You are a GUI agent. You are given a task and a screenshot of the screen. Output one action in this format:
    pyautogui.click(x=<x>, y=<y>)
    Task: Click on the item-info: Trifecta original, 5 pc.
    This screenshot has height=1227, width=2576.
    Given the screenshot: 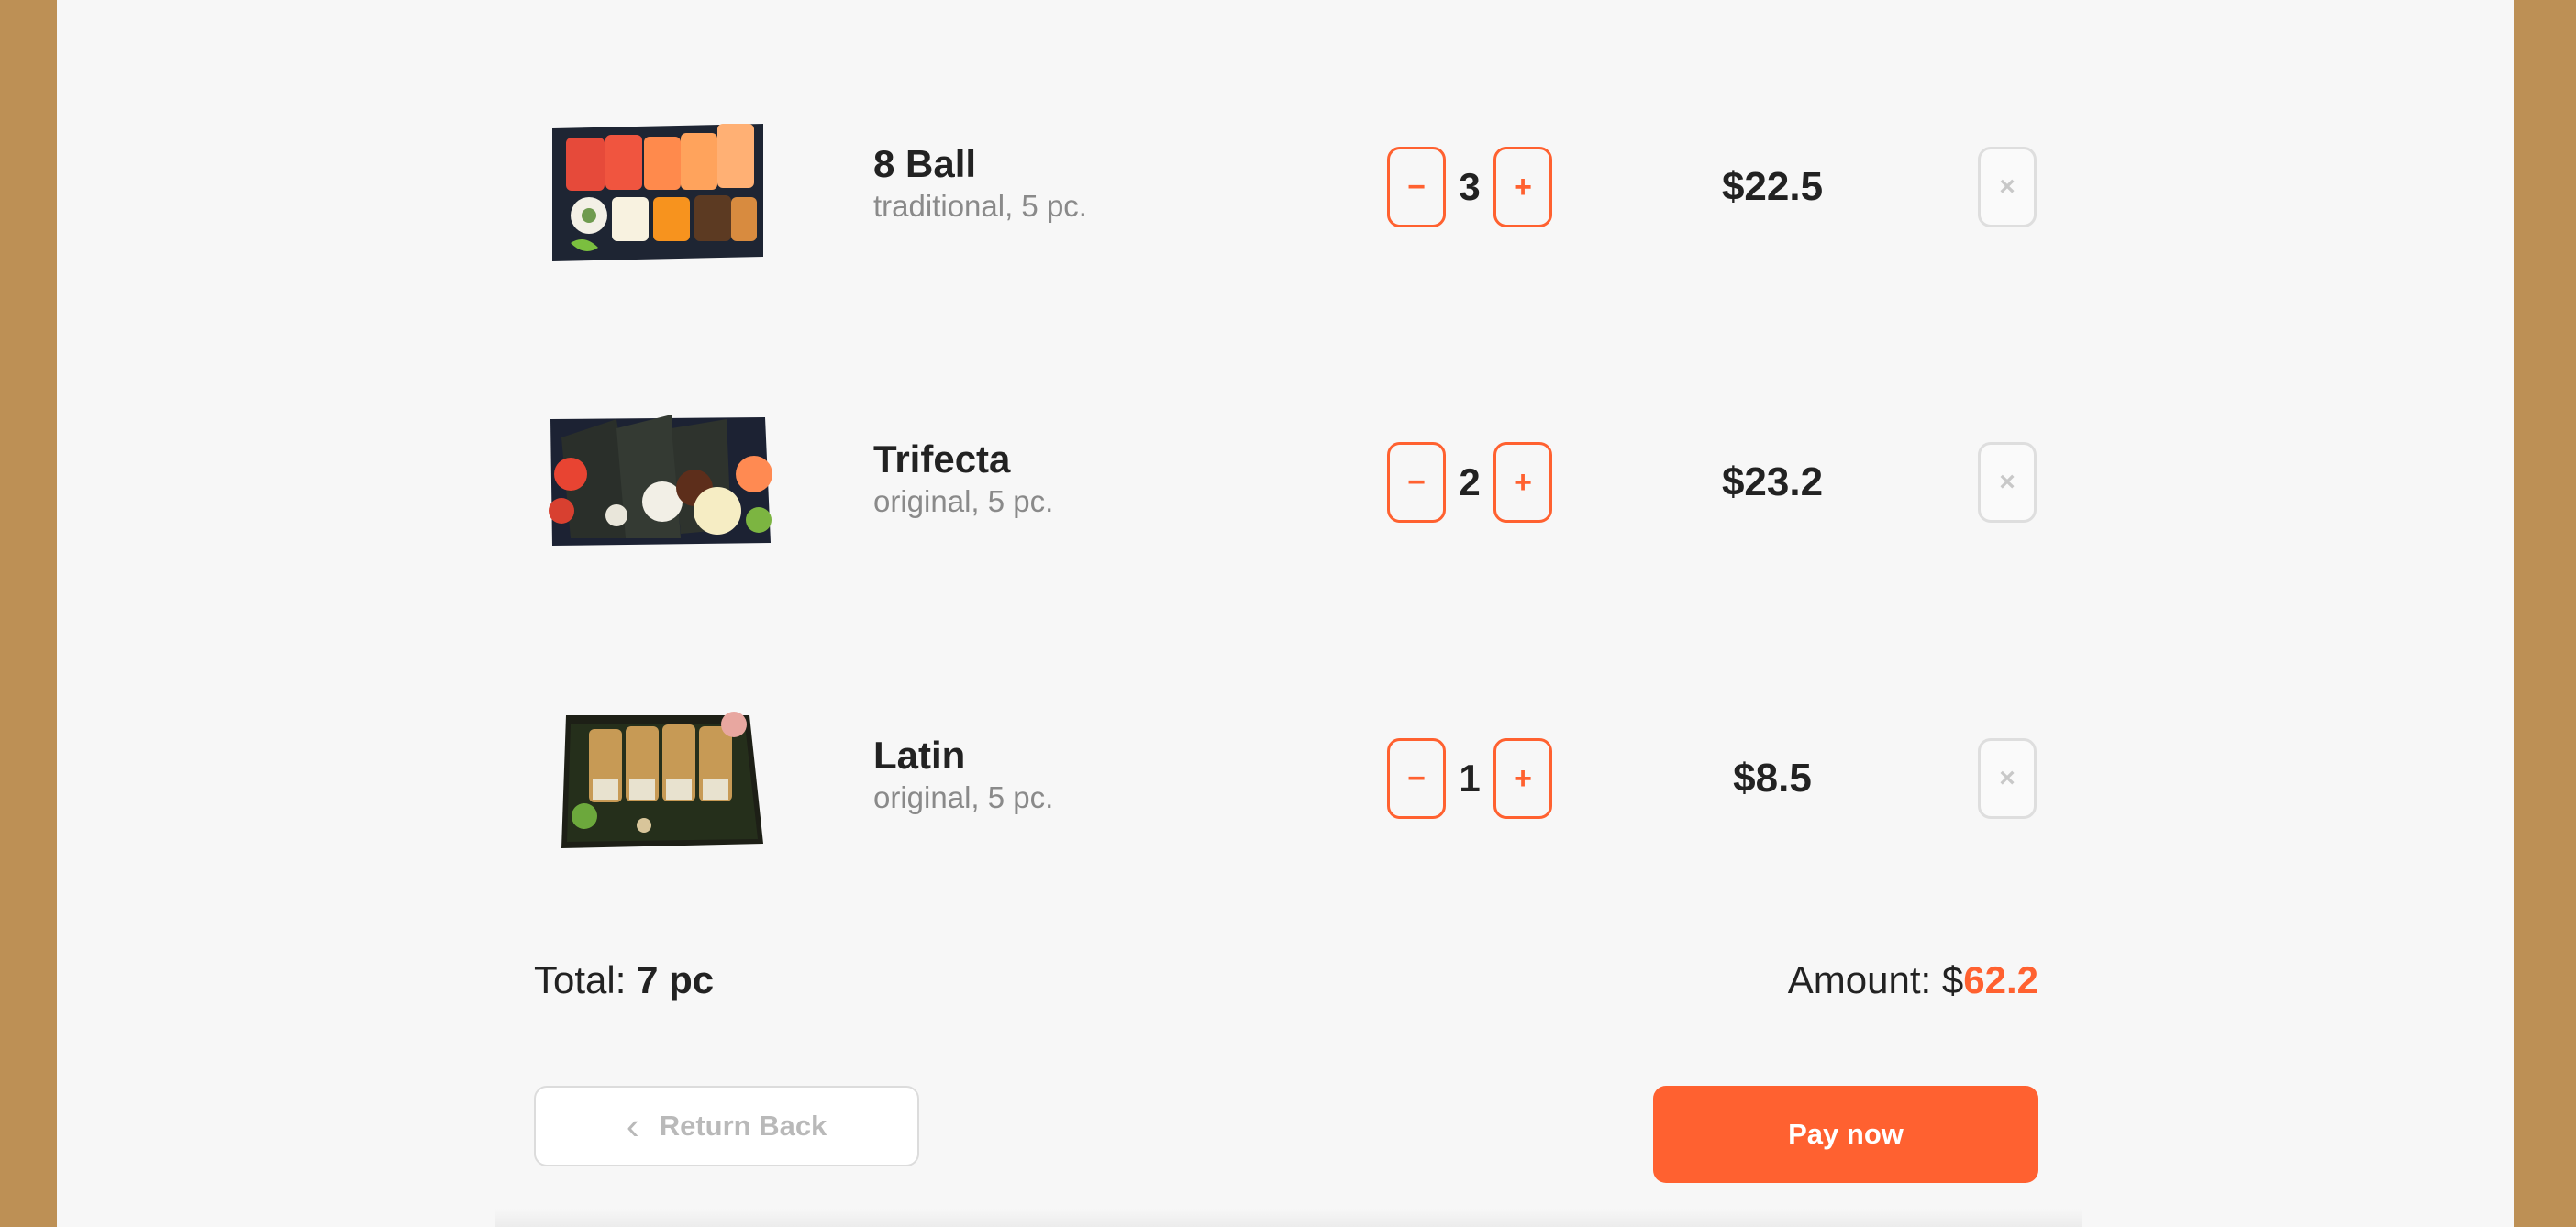 What is the action you would take?
    pyautogui.click(x=963, y=479)
    